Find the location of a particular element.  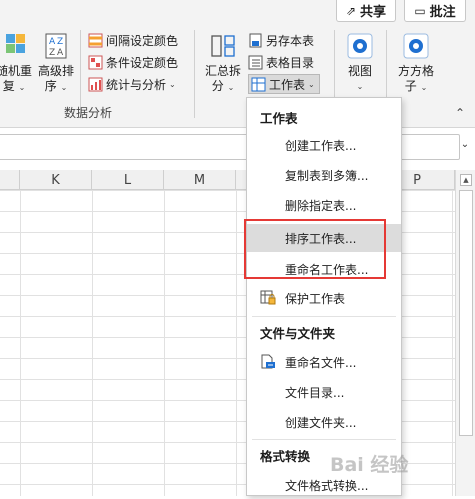

menu-item-protect-sheet: 保护工作表 is located at coordinates (324, 298).